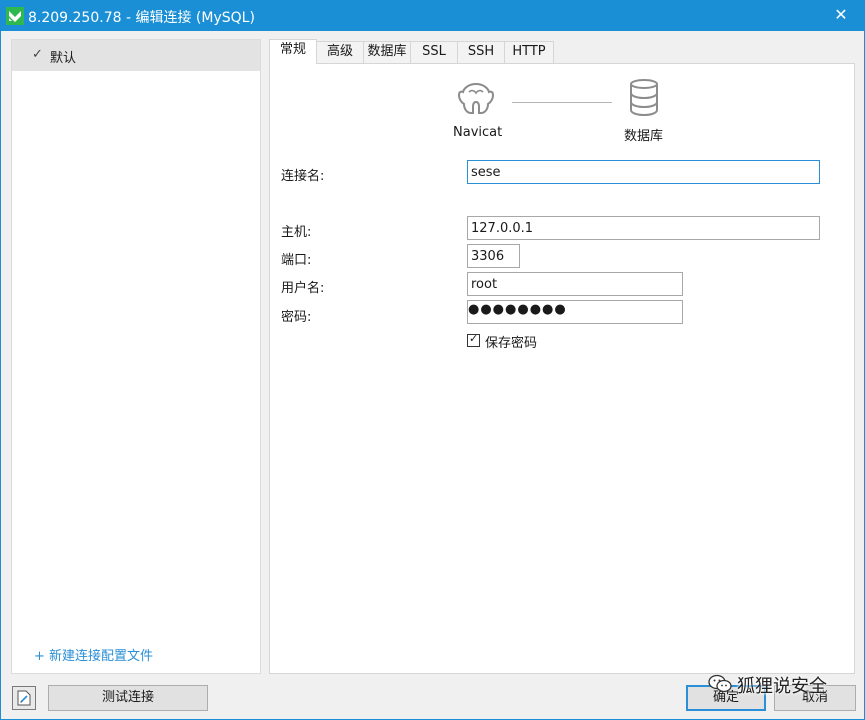 This screenshot has width=865, height=720. I want to click on username-input, so click(575, 284).